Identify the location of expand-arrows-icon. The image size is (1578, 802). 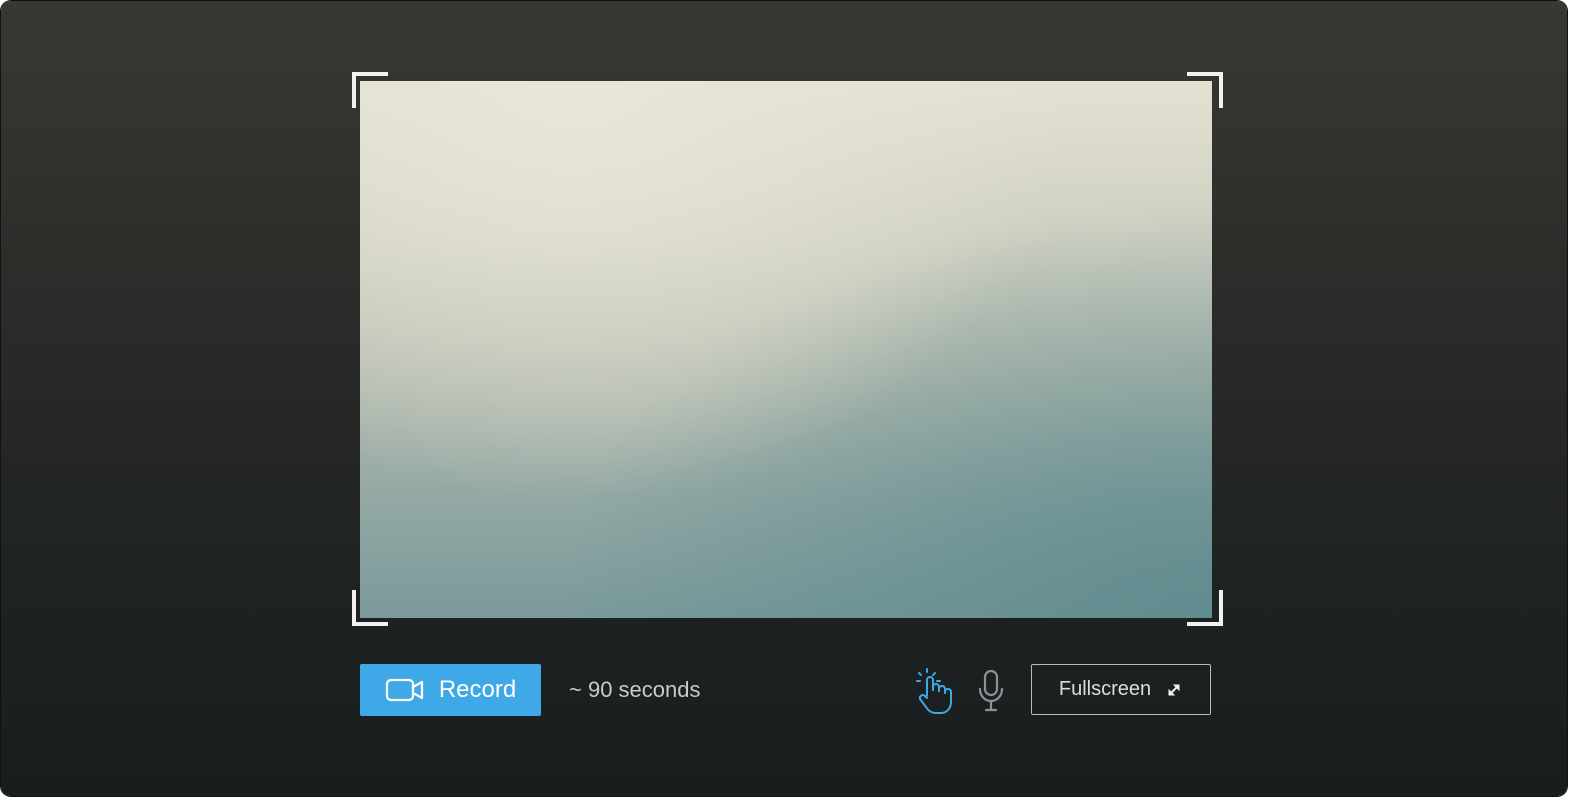
(1174, 690).